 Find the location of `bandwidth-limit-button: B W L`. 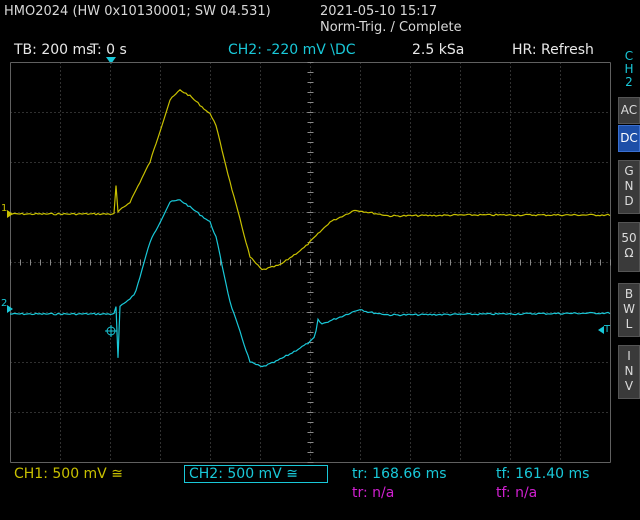

bandwidth-limit-button: B W L is located at coordinates (629, 310).